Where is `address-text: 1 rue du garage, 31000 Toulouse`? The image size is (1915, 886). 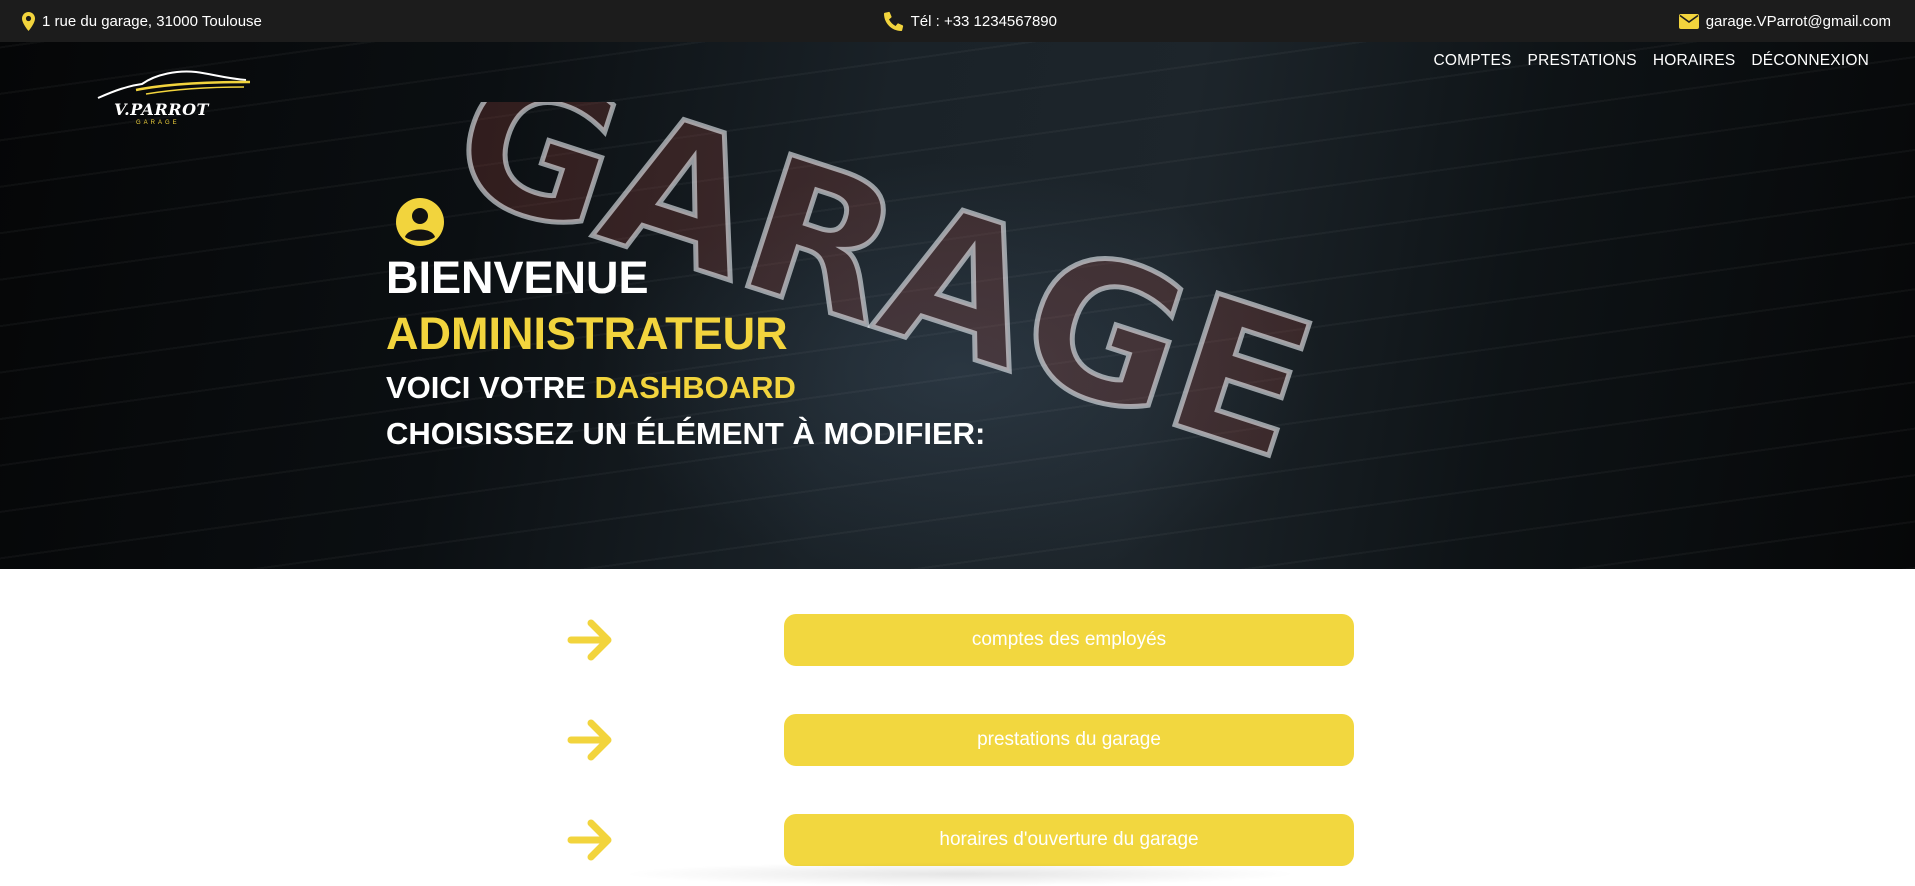 address-text: 1 rue du garage, 31000 Toulouse is located at coordinates (152, 21).